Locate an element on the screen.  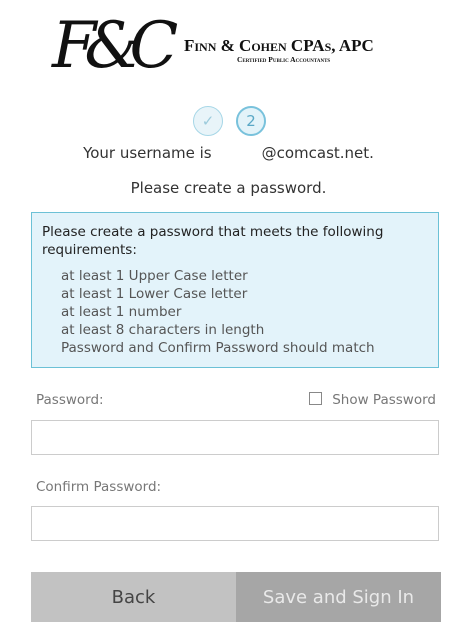
requirement-item: at least 1 number is located at coordinates (121, 312).